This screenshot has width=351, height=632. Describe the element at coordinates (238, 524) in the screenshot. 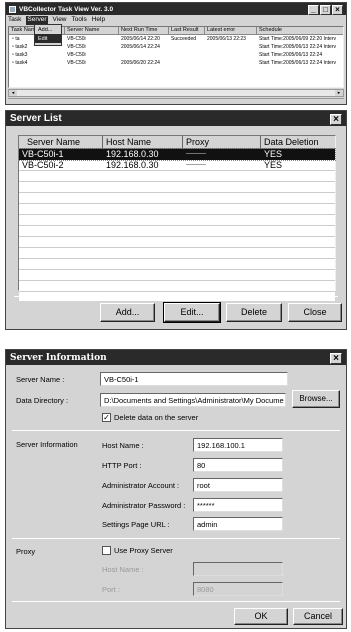

I see `settings-url-field: admin` at that location.